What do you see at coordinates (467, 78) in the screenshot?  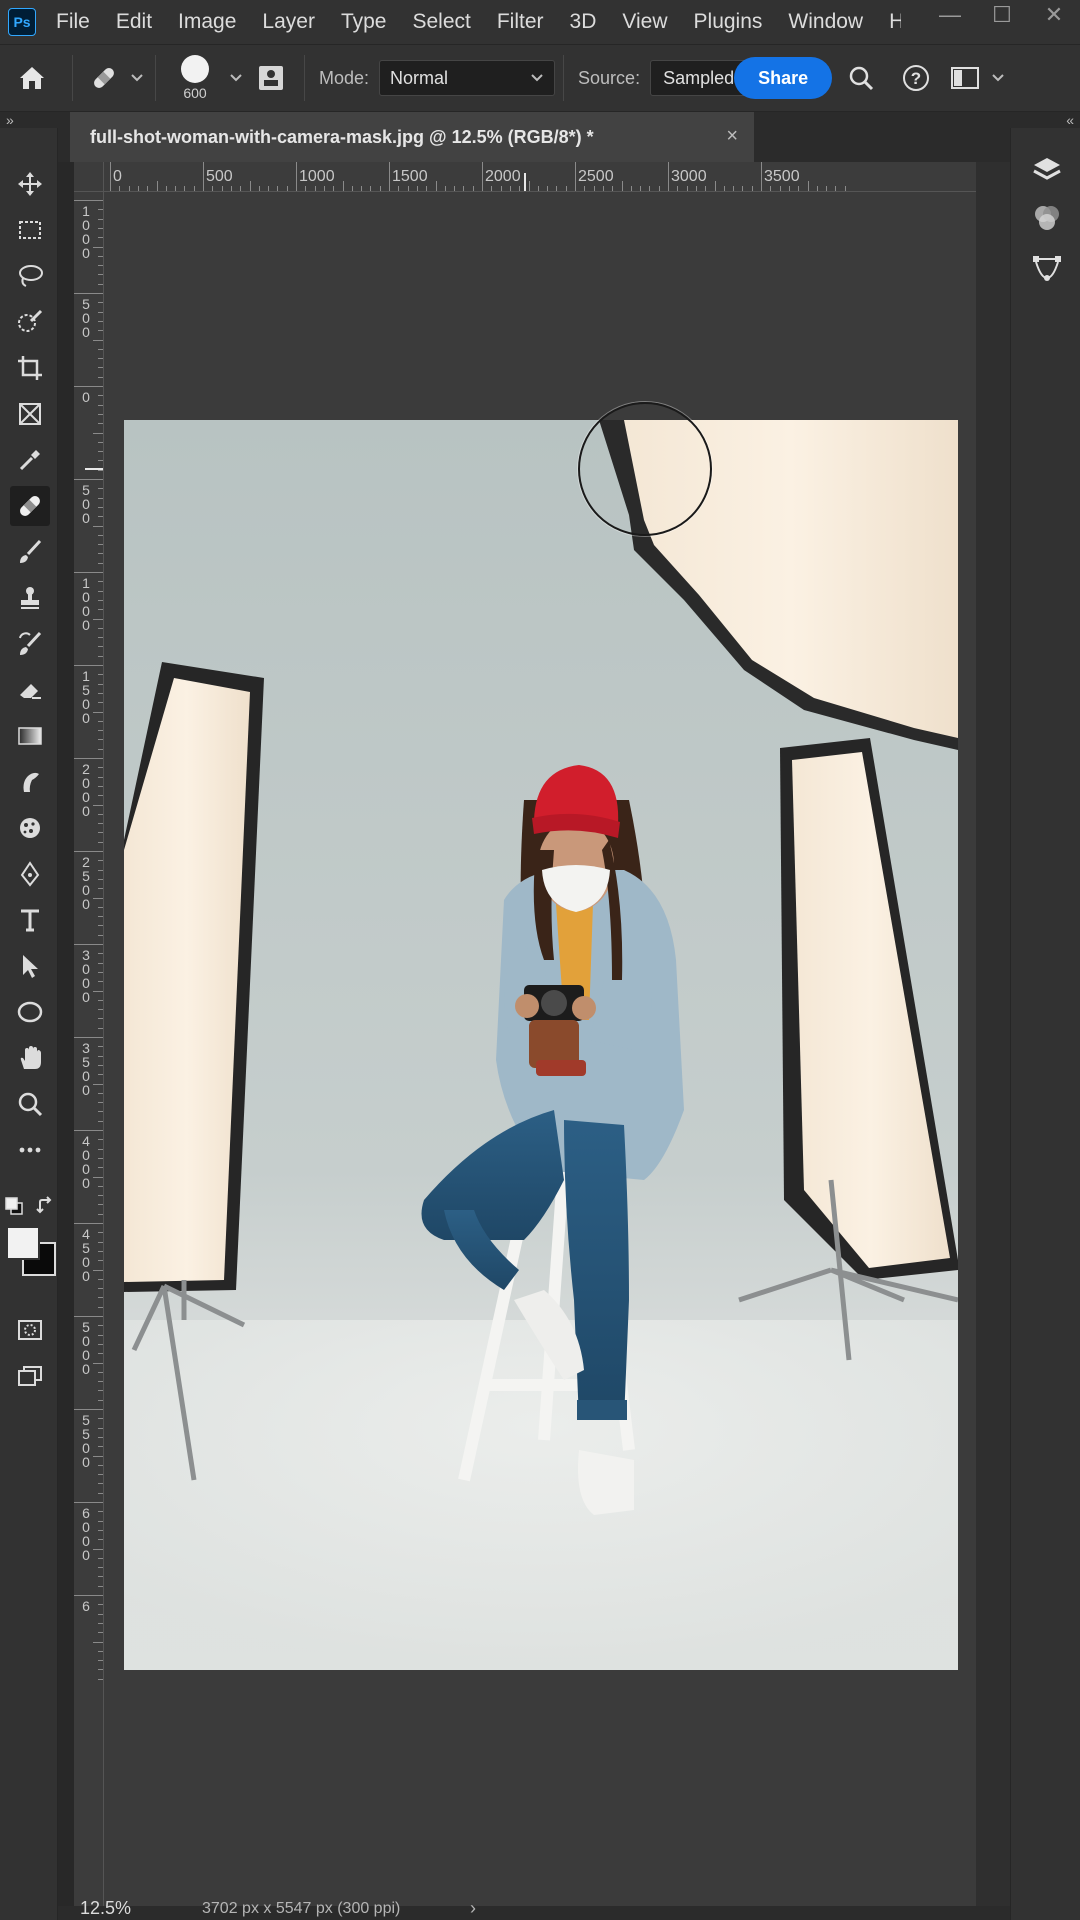 I see `mode-select: Normal` at bounding box center [467, 78].